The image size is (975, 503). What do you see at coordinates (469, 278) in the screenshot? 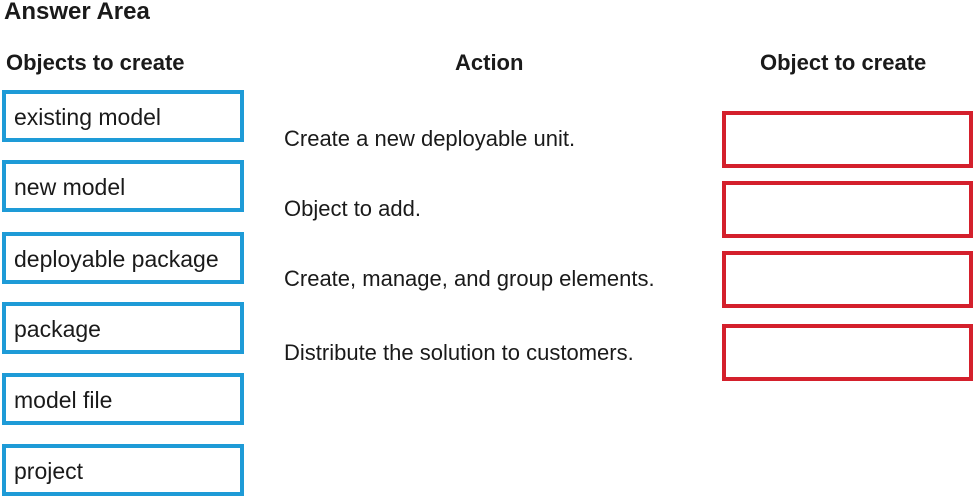
I see `action-label: Create, manage, and group elements.` at bounding box center [469, 278].